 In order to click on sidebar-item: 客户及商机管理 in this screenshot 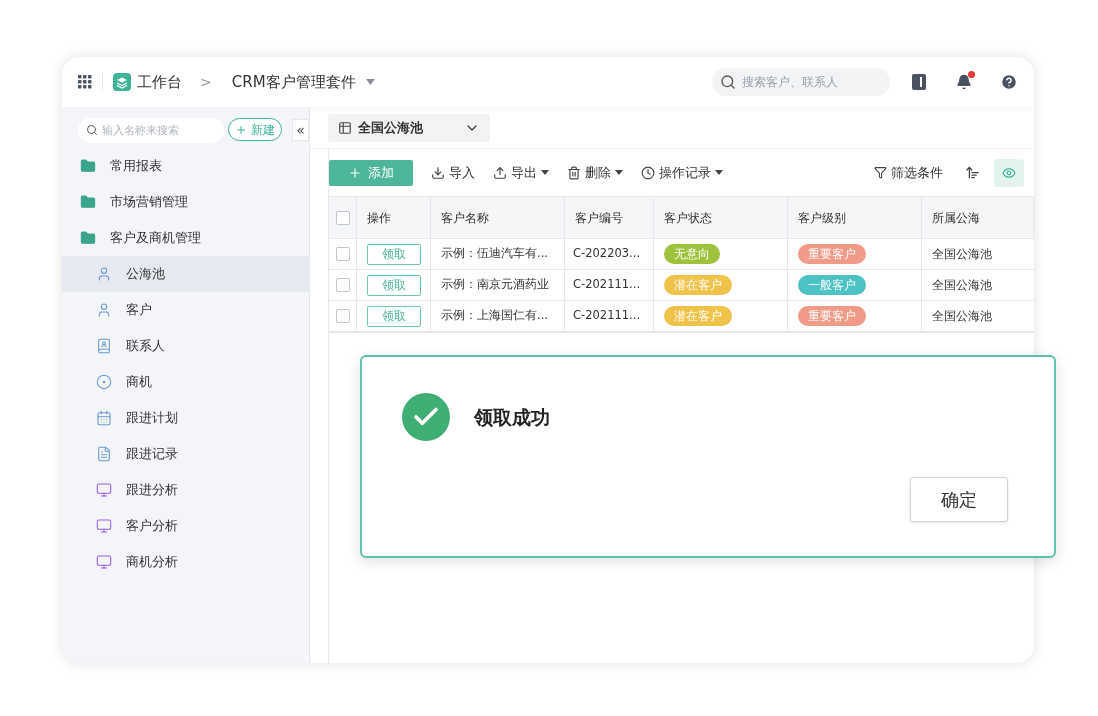, I will do `click(185, 237)`.